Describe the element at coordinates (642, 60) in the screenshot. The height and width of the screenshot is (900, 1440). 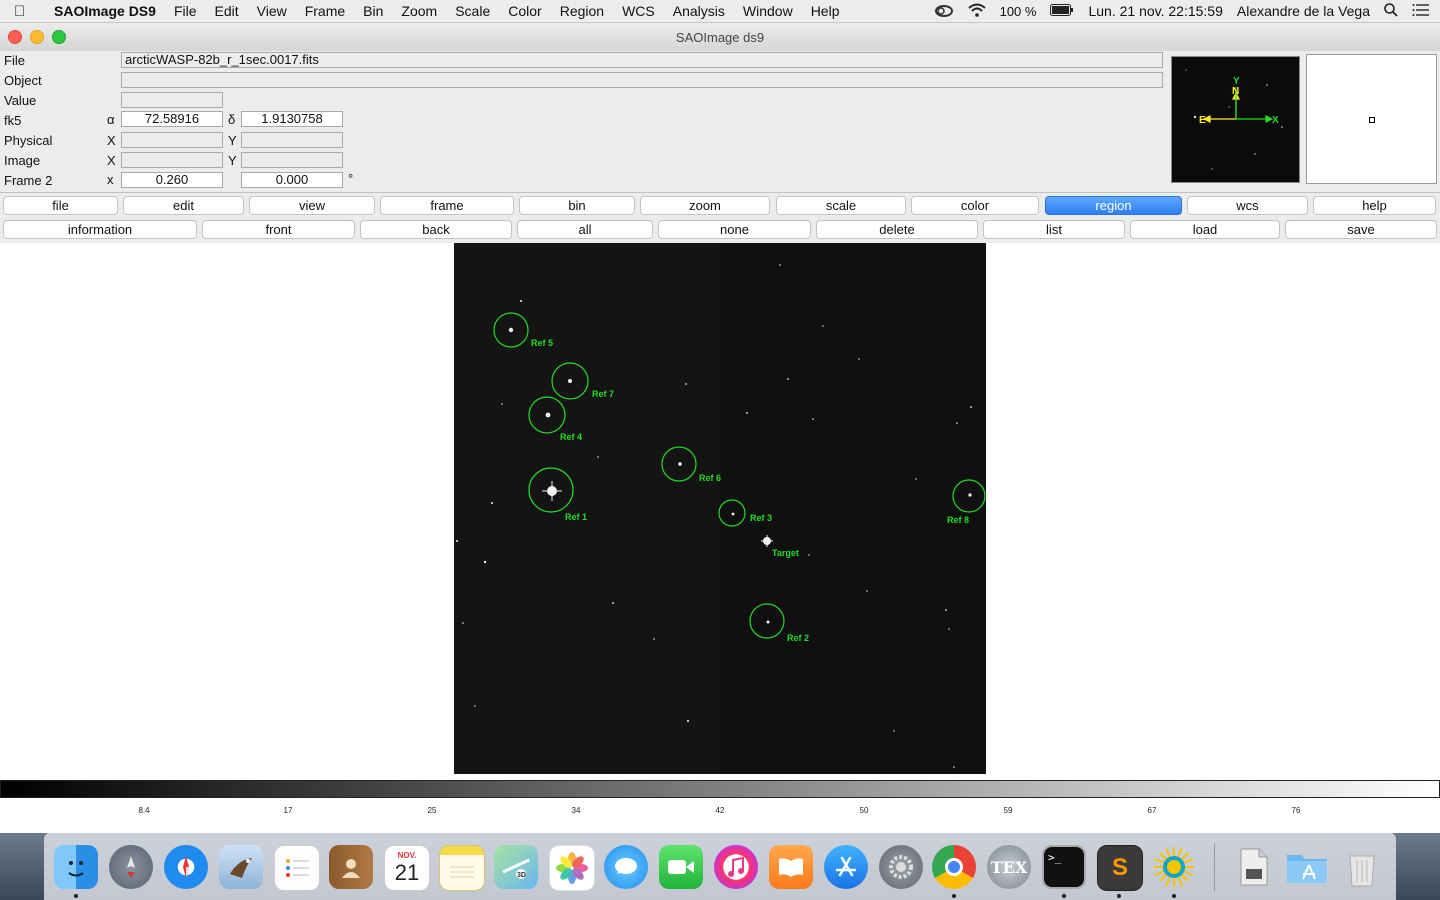
I see `file-field: arcticWASP-82b_r_1sec.0017.fits` at that location.